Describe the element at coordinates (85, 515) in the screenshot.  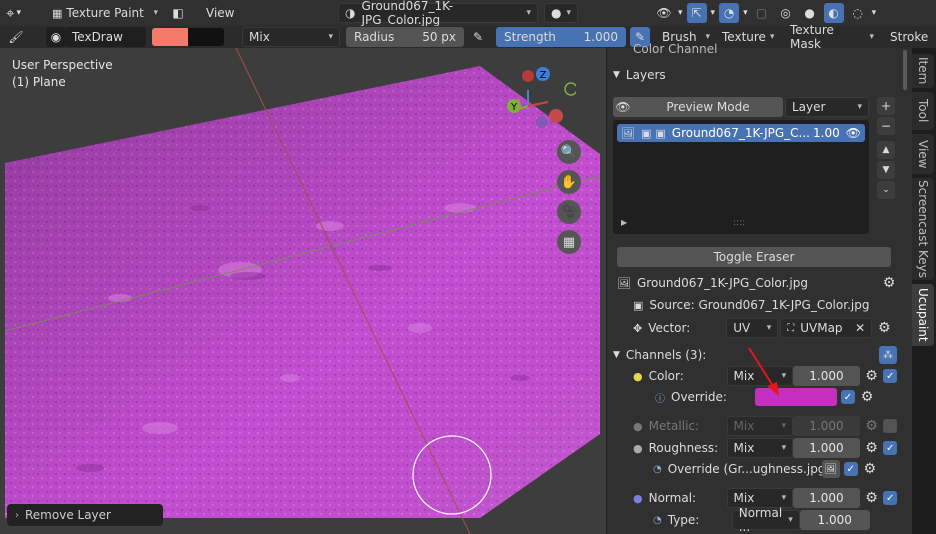
I see `last-operator-panel: › Remove Layer` at that location.